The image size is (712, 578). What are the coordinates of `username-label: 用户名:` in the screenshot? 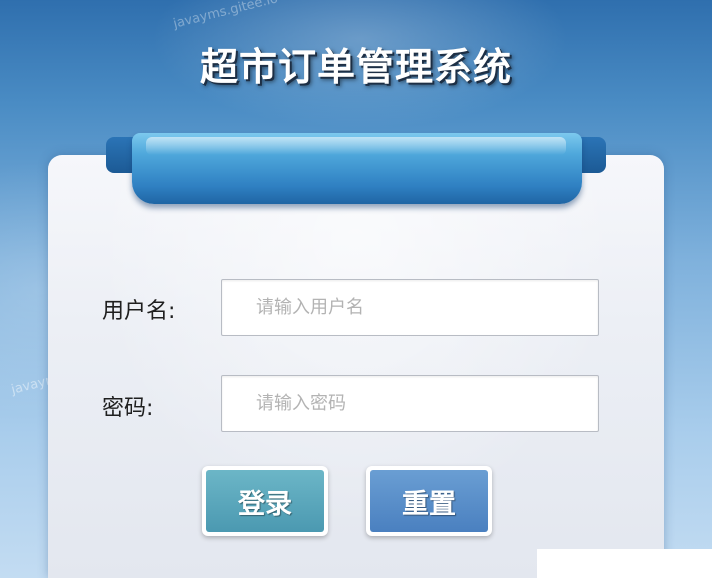 It's located at (139, 311).